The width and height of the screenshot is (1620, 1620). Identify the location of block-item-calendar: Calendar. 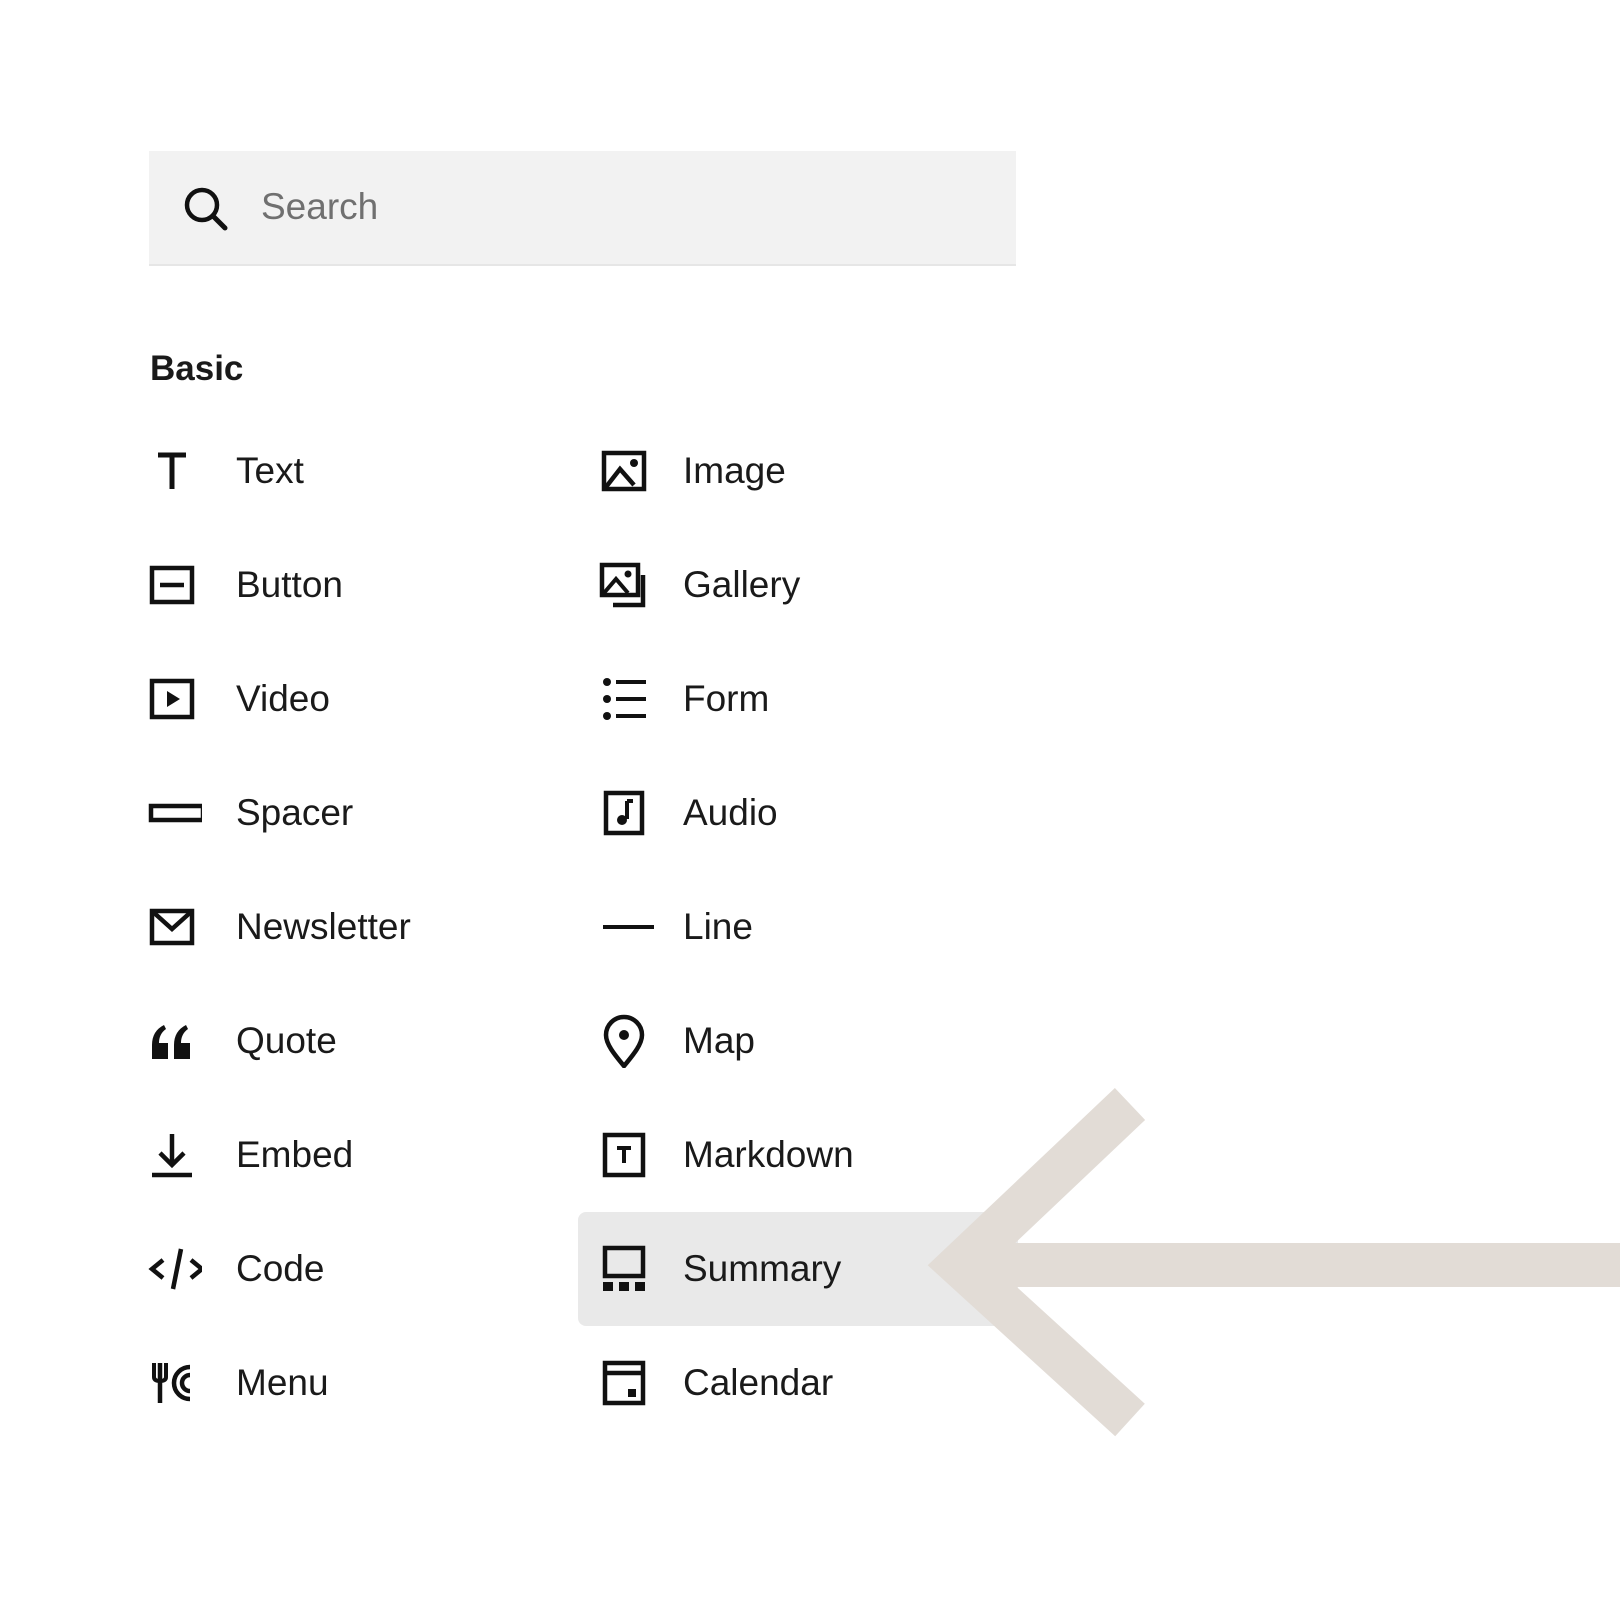
(798, 1383).